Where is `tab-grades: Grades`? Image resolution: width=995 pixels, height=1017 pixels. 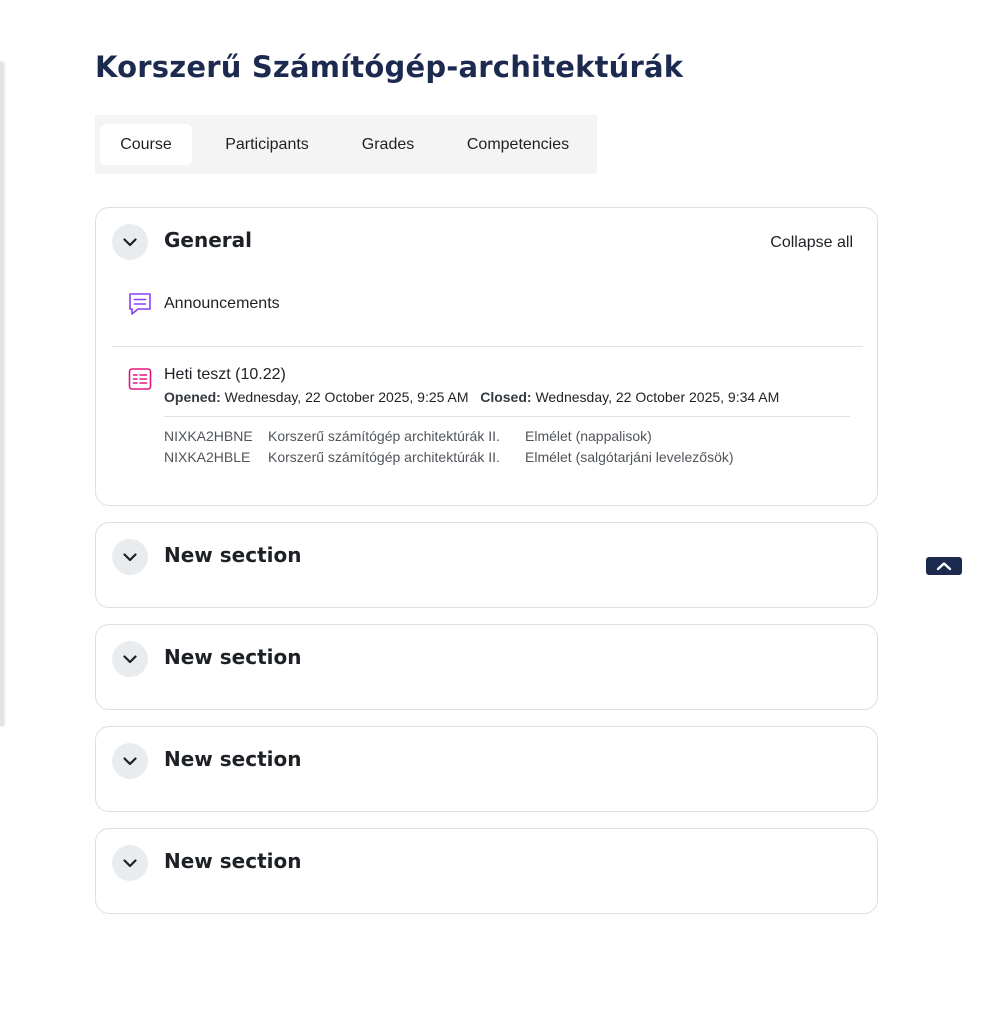
tab-grades: Grades is located at coordinates (388, 144).